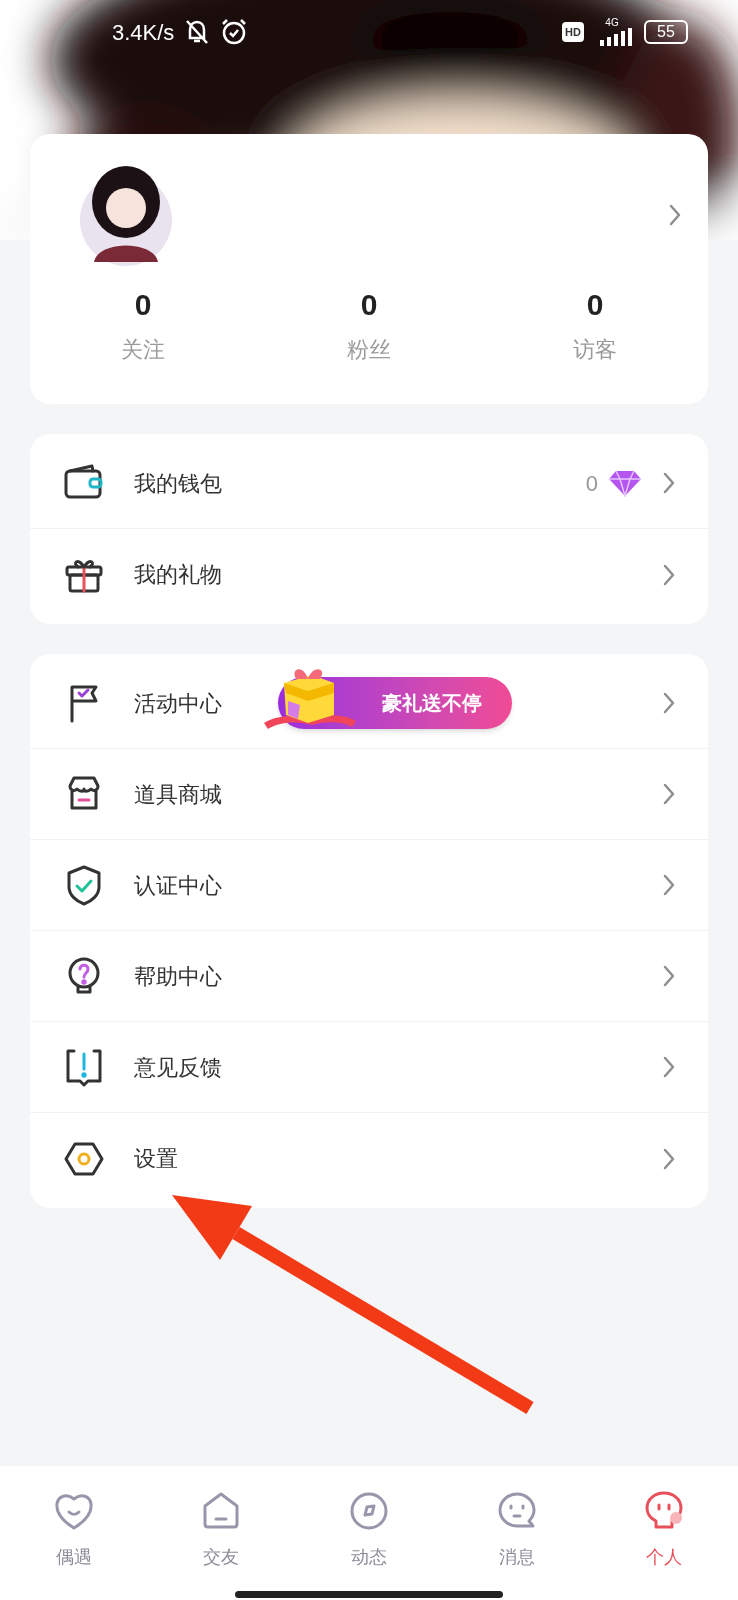 The width and height of the screenshot is (738, 1600). What do you see at coordinates (369, 976) in the screenshot?
I see `menu-item: 帮助中心` at bounding box center [369, 976].